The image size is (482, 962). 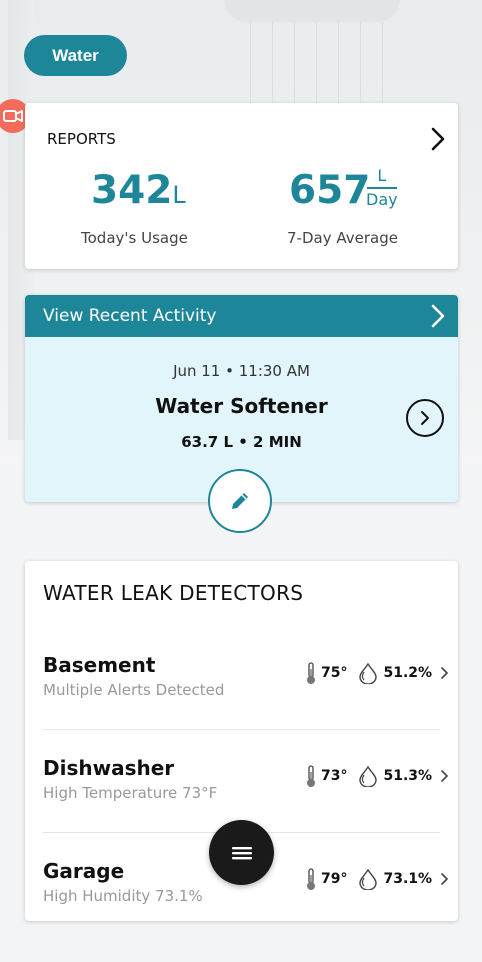 What do you see at coordinates (84, 871) in the screenshot?
I see `detector-name: Garage` at bounding box center [84, 871].